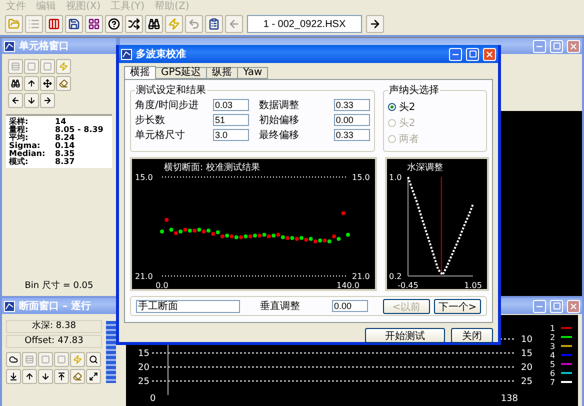 This screenshot has width=584, height=406. Describe the element at coordinates (304, 24) in the screenshot. I see `file-field: 1 - 002_0922.HSX` at that location.